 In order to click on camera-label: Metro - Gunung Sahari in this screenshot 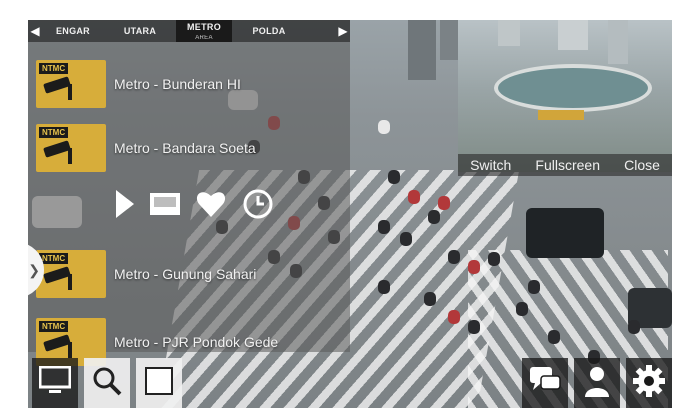, I will do `click(185, 274)`.